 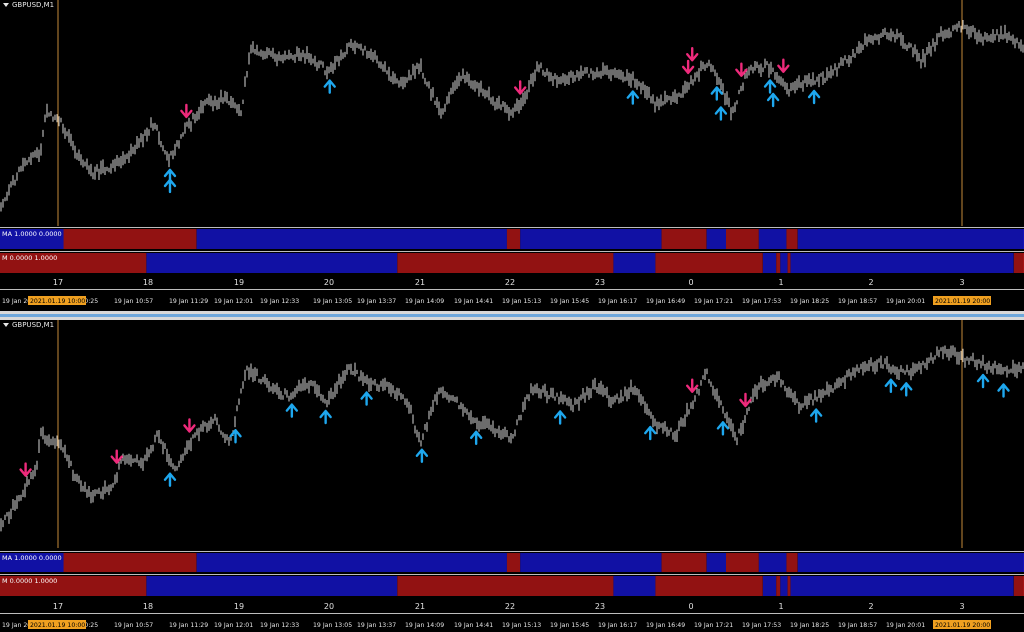 What do you see at coordinates (420, 282) in the screenshot?
I see `hour-label: 21` at bounding box center [420, 282].